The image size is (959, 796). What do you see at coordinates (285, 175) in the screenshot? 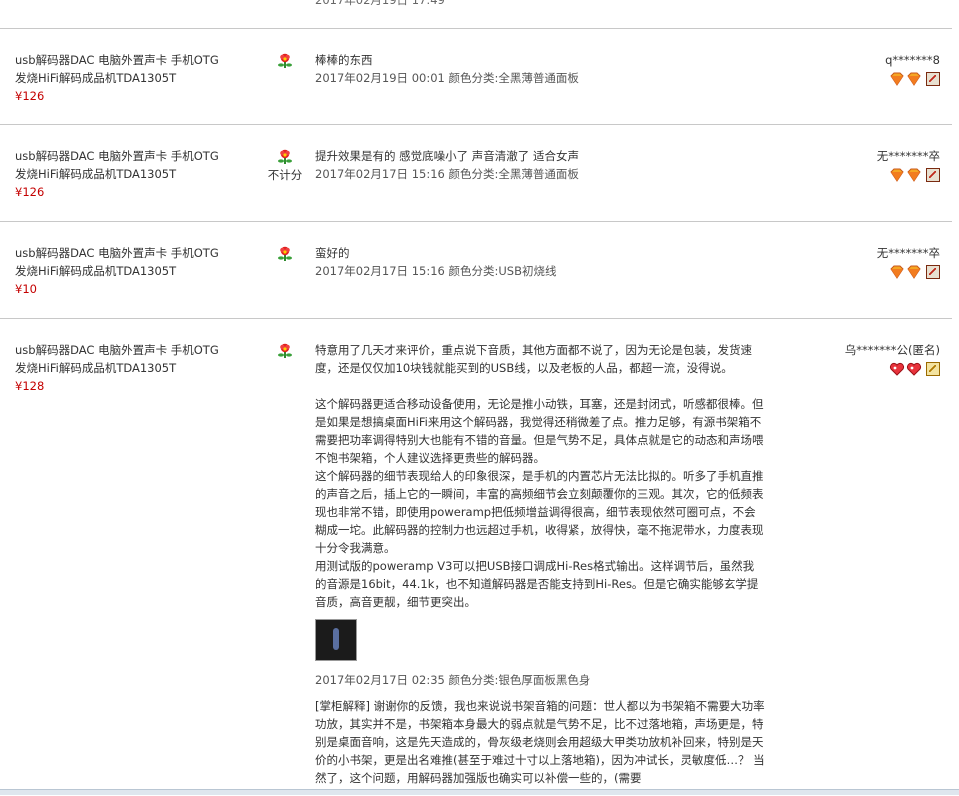
I see `not-counted-label: 不计分` at bounding box center [285, 175].